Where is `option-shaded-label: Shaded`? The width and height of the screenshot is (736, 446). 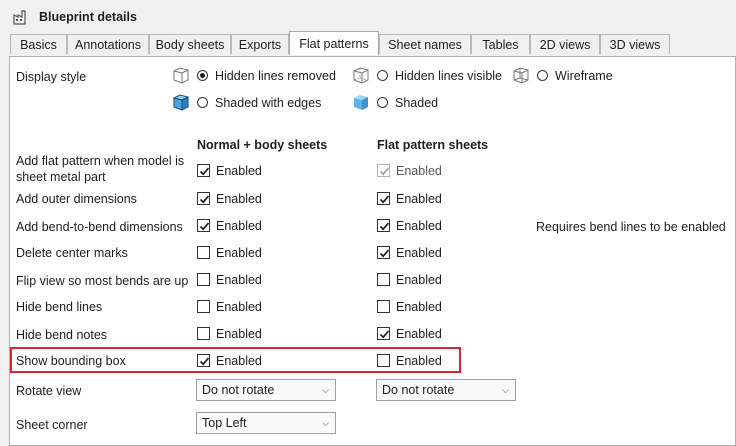 option-shaded-label: Shaded is located at coordinates (417, 103).